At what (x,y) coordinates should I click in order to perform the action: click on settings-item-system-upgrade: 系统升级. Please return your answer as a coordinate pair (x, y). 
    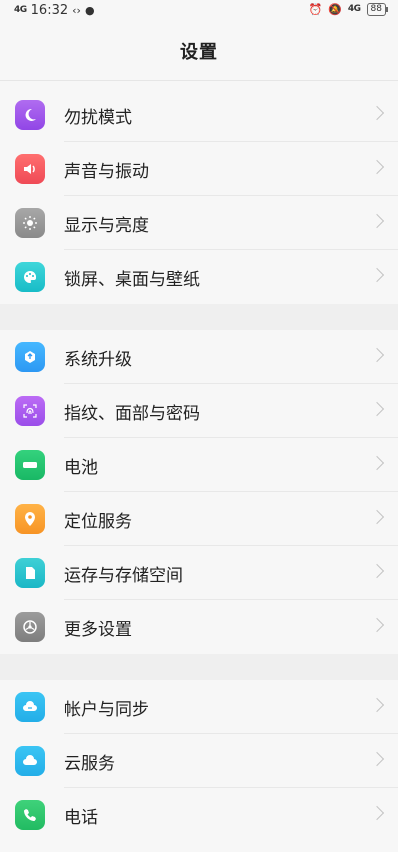
    Looking at the image, I should click on (199, 357).